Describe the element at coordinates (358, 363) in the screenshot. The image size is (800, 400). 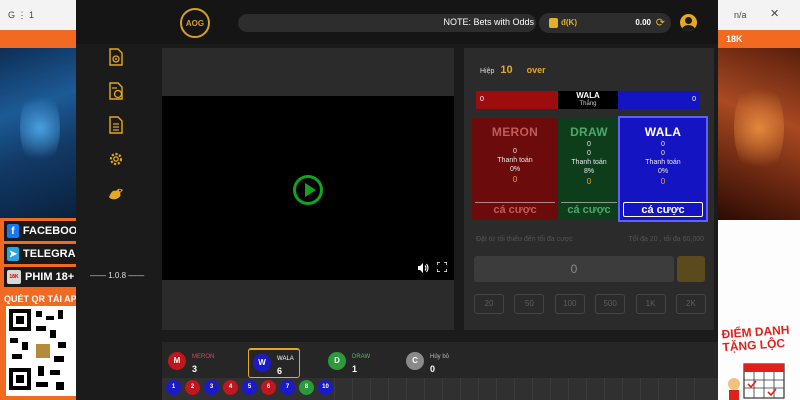
I see `result-tab-draw: D DRAW 1` at that location.